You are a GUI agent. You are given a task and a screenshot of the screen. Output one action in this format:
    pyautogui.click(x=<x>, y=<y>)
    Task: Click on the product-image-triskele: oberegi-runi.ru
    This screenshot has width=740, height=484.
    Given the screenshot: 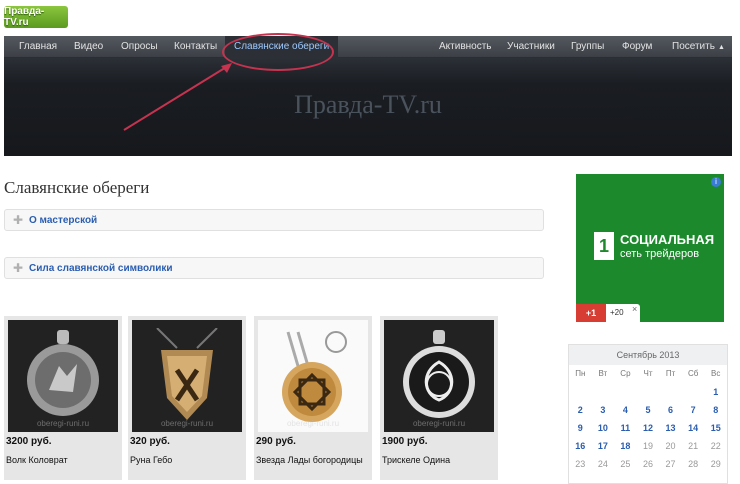 What is the action you would take?
    pyautogui.click(x=439, y=376)
    